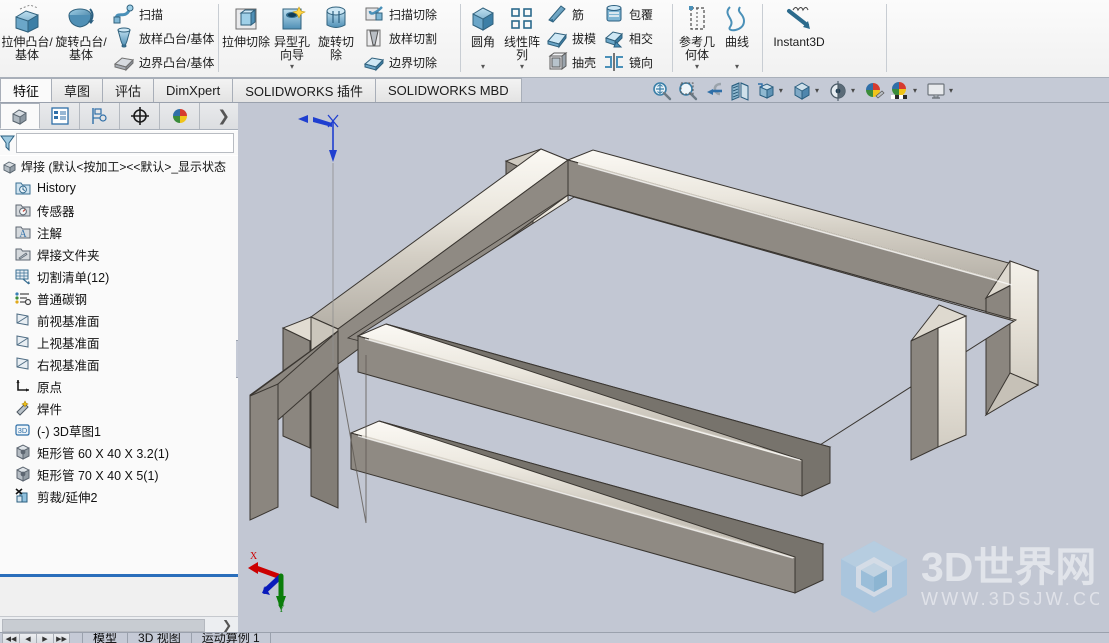  What do you see at coordinates (231, 638) in the screenshot?
I see `bottom-tab-motion-study: 运动算例 1` at bounding box center [231, 638].